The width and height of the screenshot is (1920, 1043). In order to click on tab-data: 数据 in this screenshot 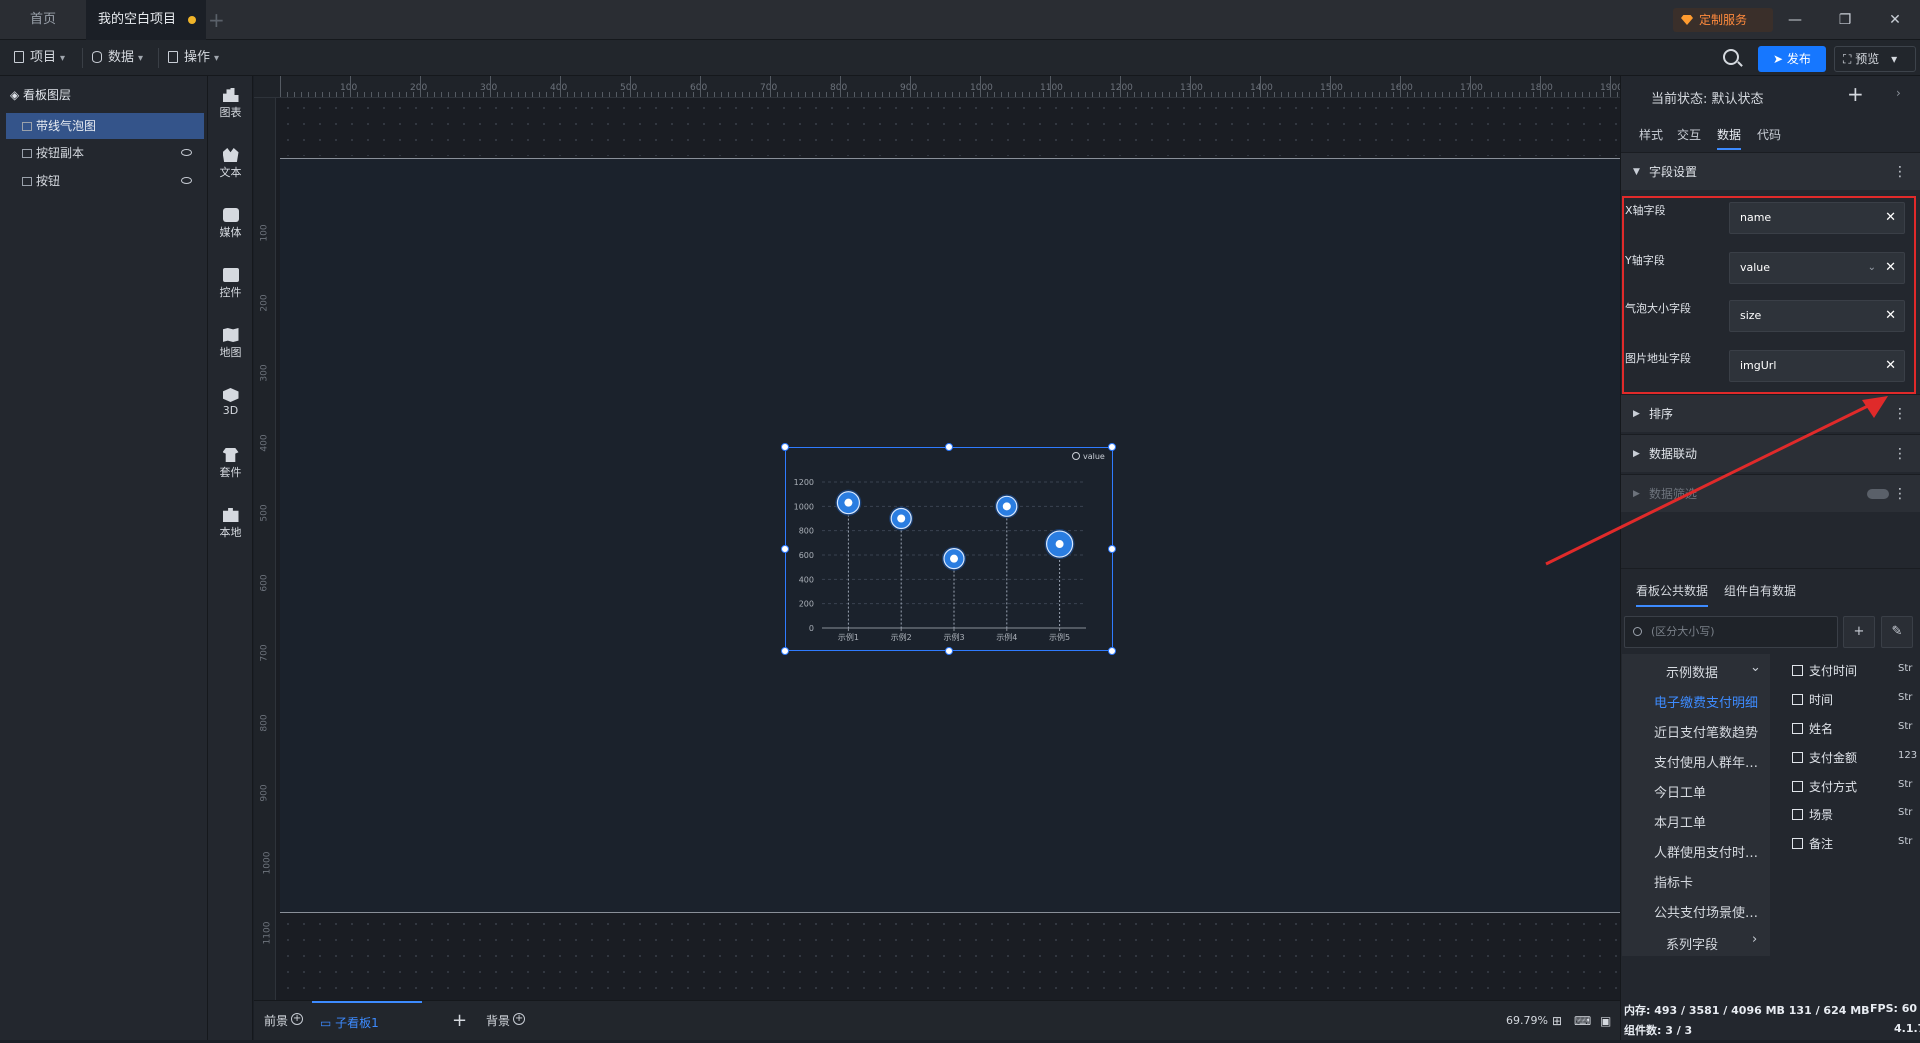, I will do `click(1729, 138)`.